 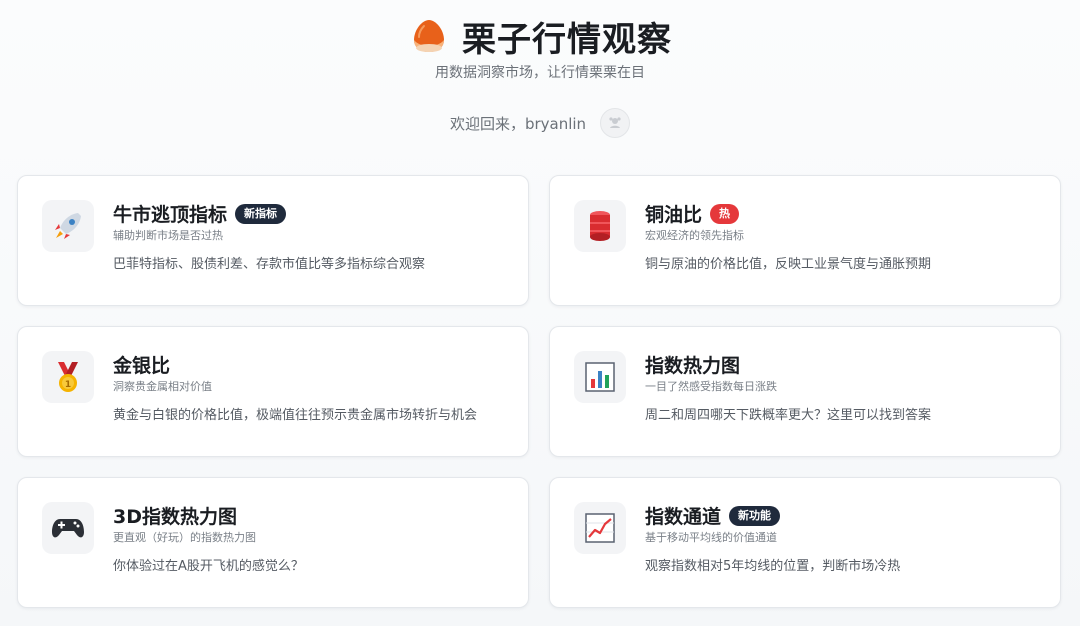 What do you see at coordinates (184, 537) in the screenshot?
I see `card-subtitle: 更直观（好玩）的指数热力图` at bounding box center [184, 537].